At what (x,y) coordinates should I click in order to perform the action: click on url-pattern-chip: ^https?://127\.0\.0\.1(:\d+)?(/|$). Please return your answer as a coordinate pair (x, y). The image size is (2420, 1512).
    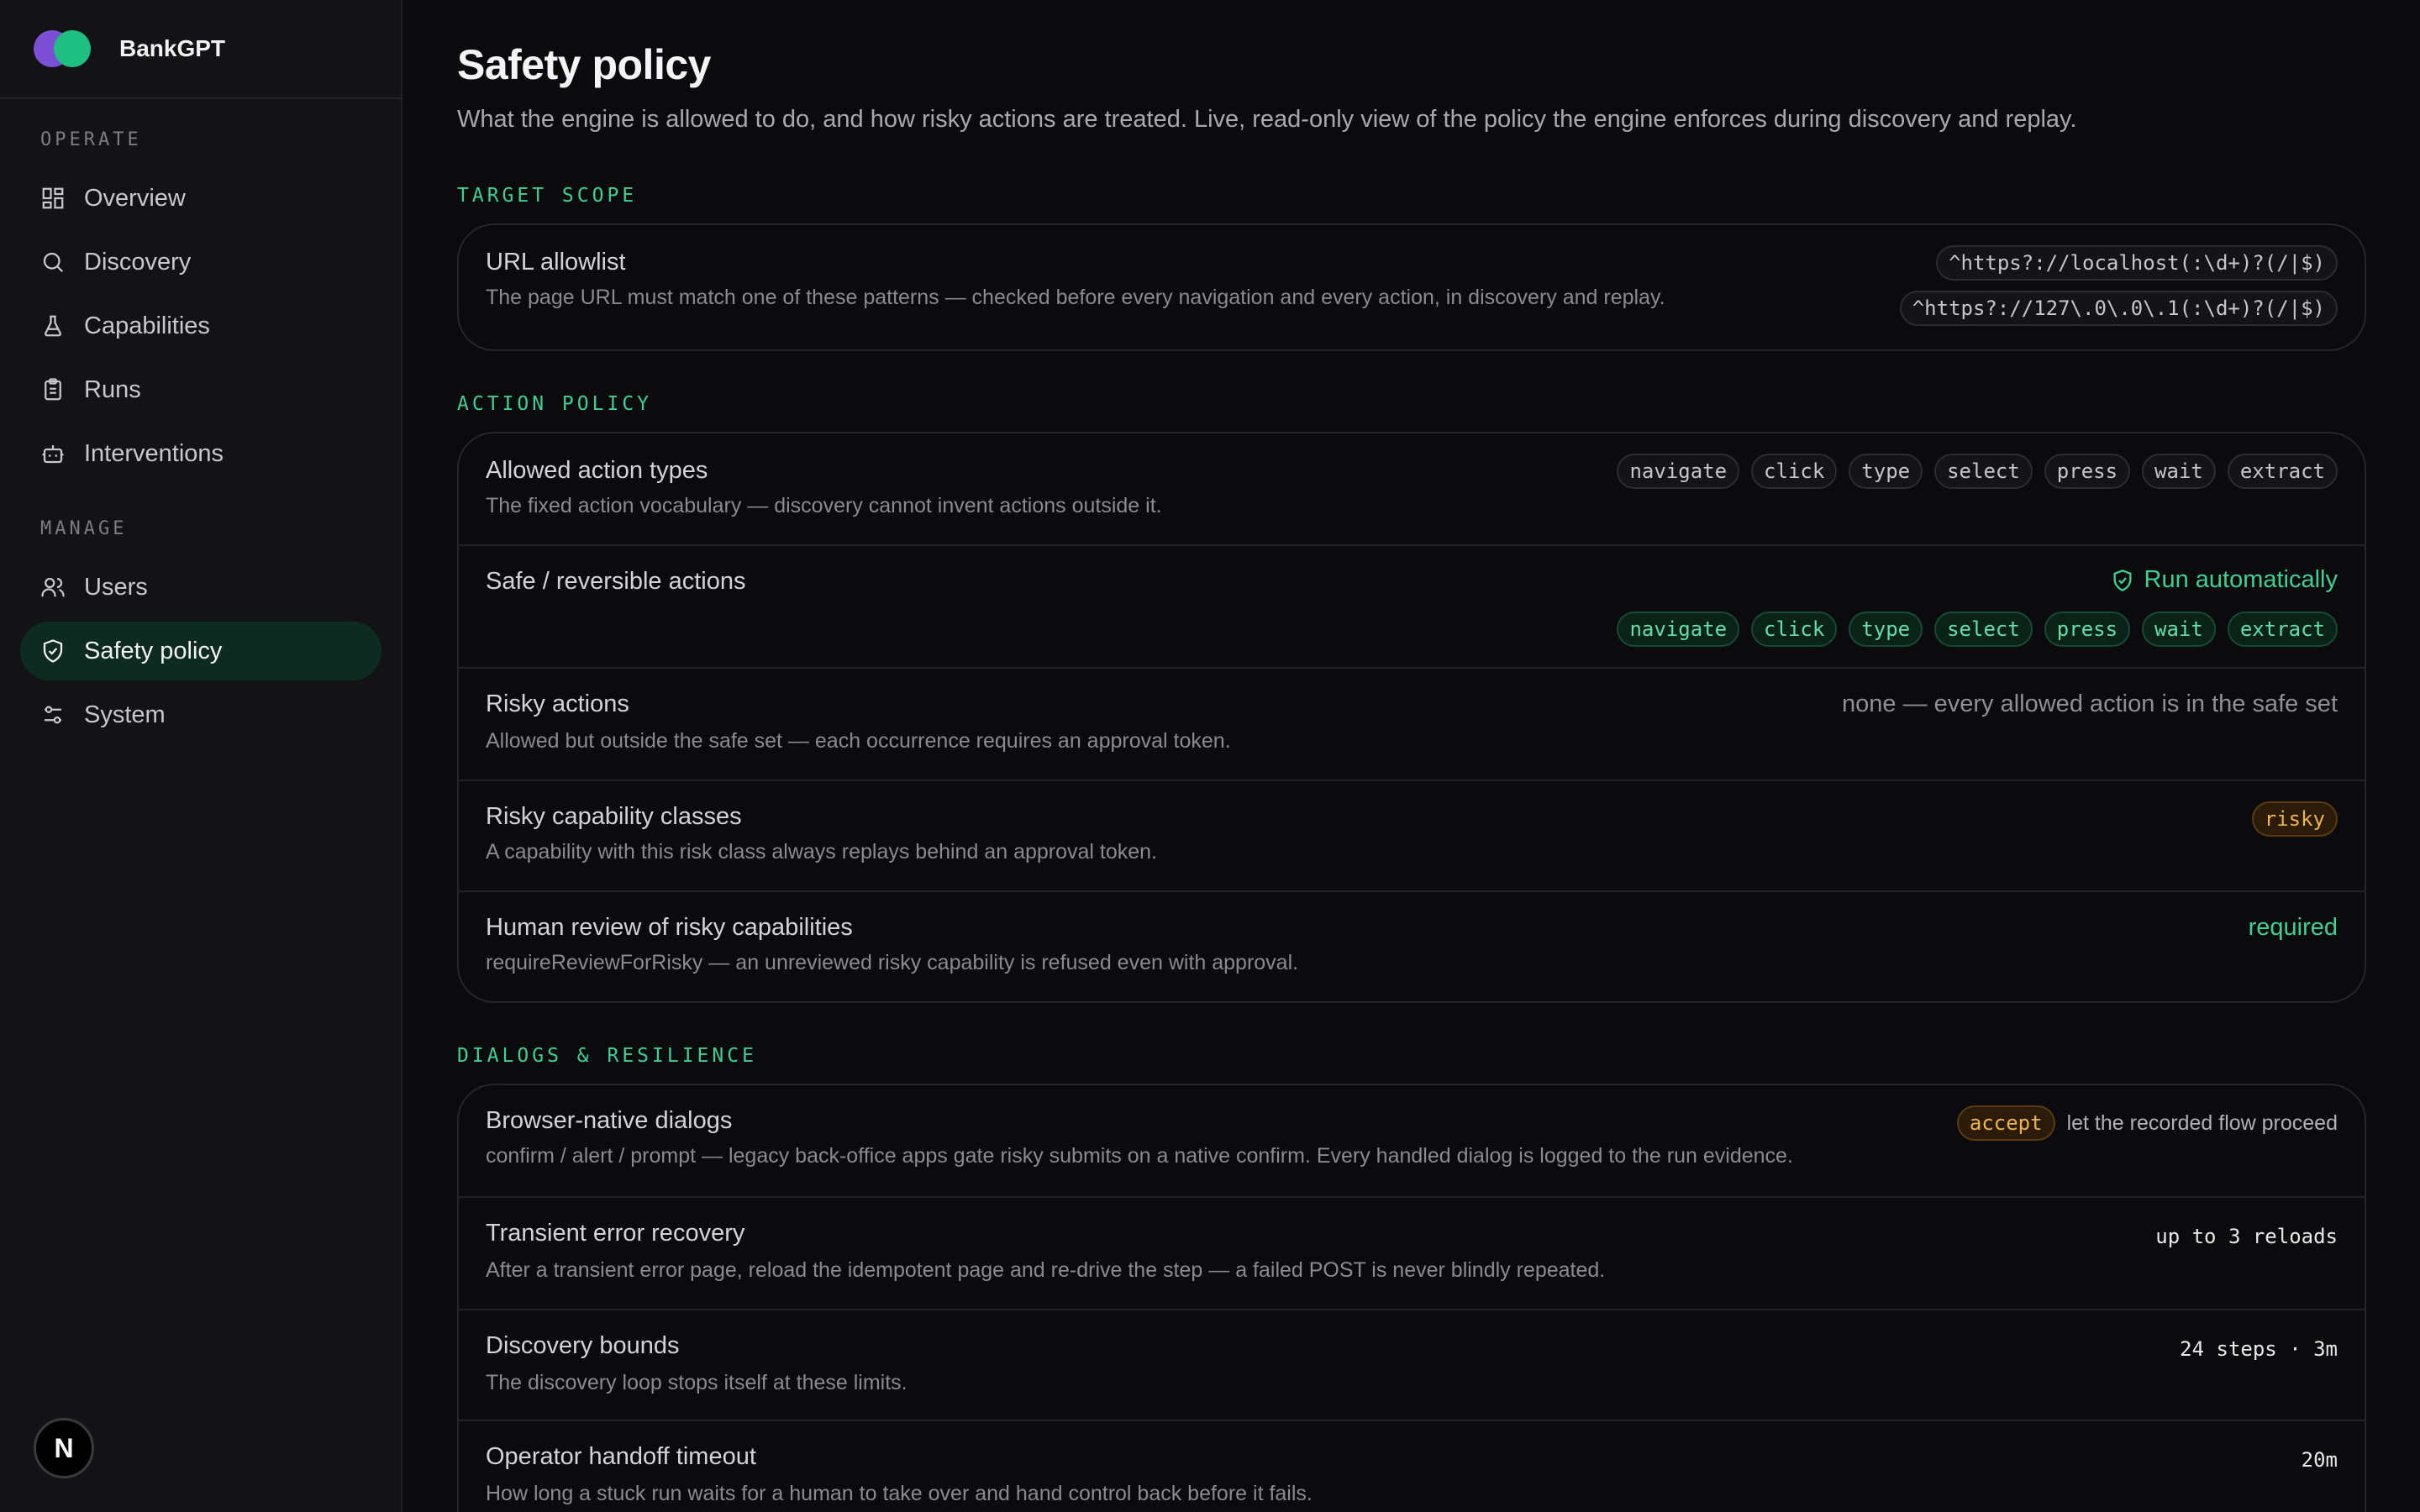
    Looking at the image, I should click on (2118, 308).